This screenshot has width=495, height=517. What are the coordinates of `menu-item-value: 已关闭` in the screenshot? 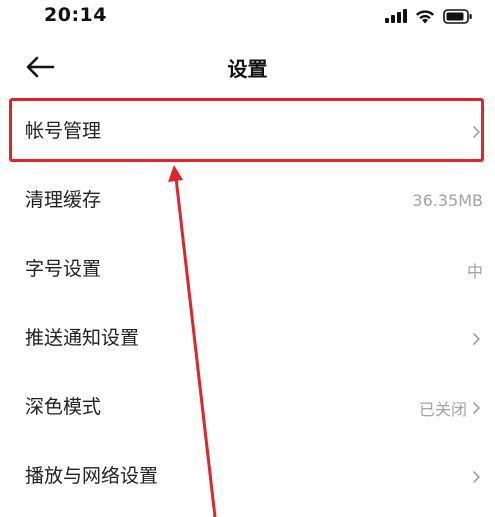 It's located at (451, 407).